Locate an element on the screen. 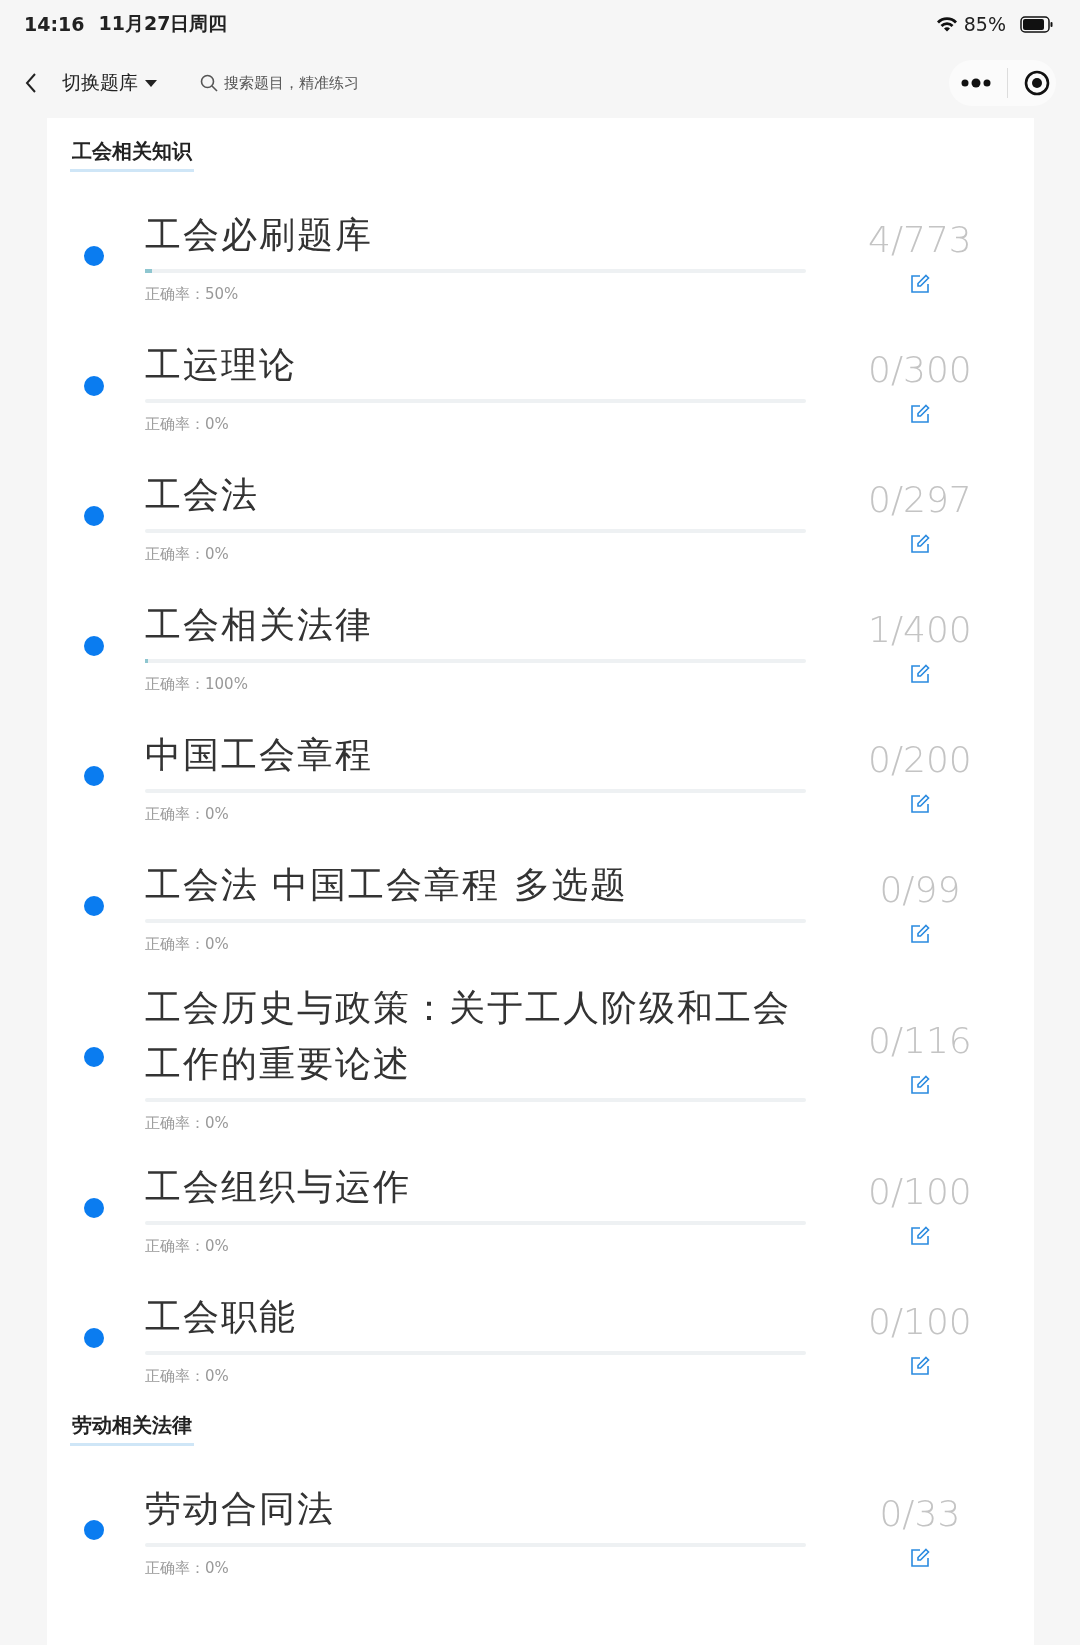 The height and width of the screenshot is (1645, 1080). bank-title: 工会组织与运作 is located at coordinates (475, 1187).